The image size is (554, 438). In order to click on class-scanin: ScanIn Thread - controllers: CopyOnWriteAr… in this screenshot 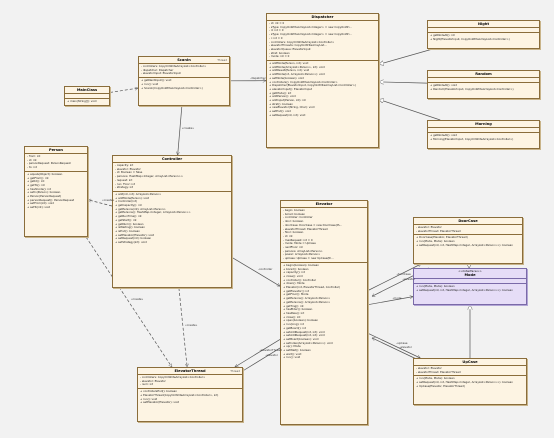, I will do `click(184, 81)`.